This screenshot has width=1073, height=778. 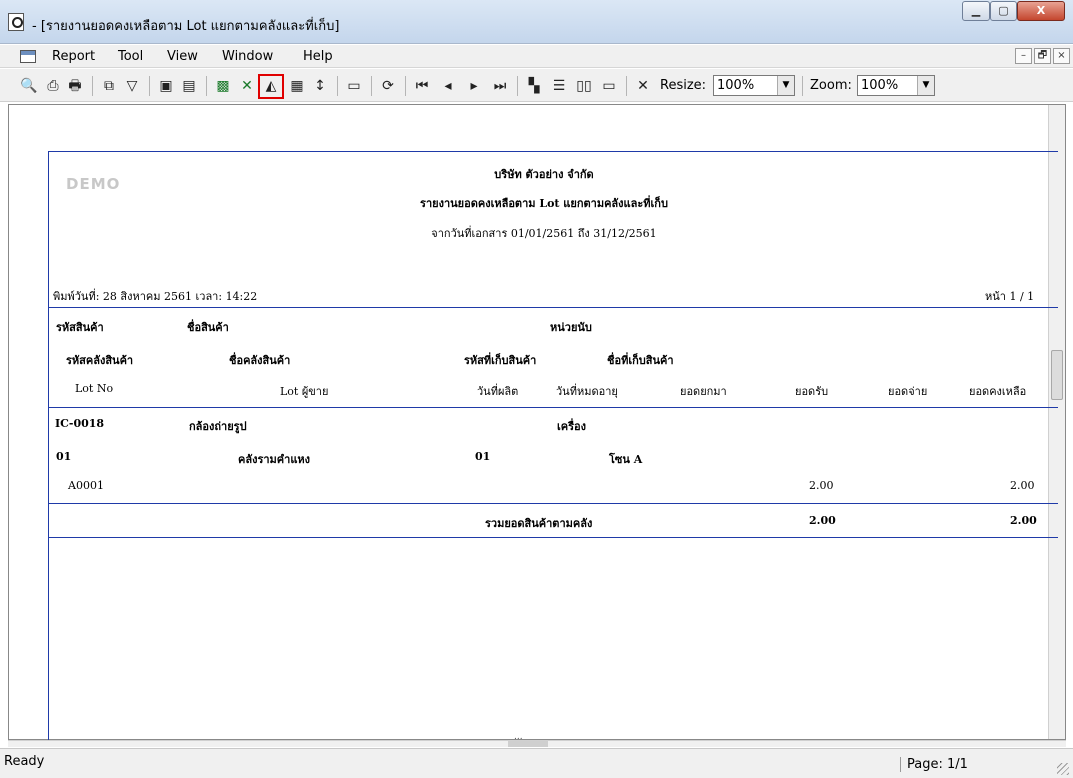 What do you see at coordinates (553, 151) in the screenshot?
I see `report-top-border` at bounding box center [553, 151].